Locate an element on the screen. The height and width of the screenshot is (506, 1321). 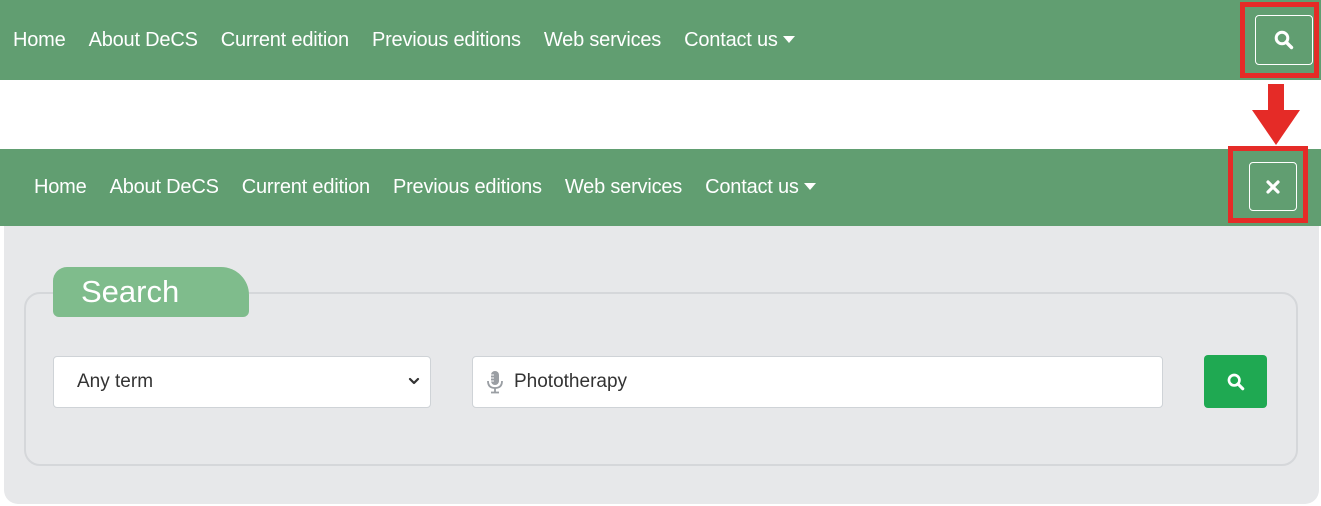
close-search-button is located at coordinates (1273, 186).